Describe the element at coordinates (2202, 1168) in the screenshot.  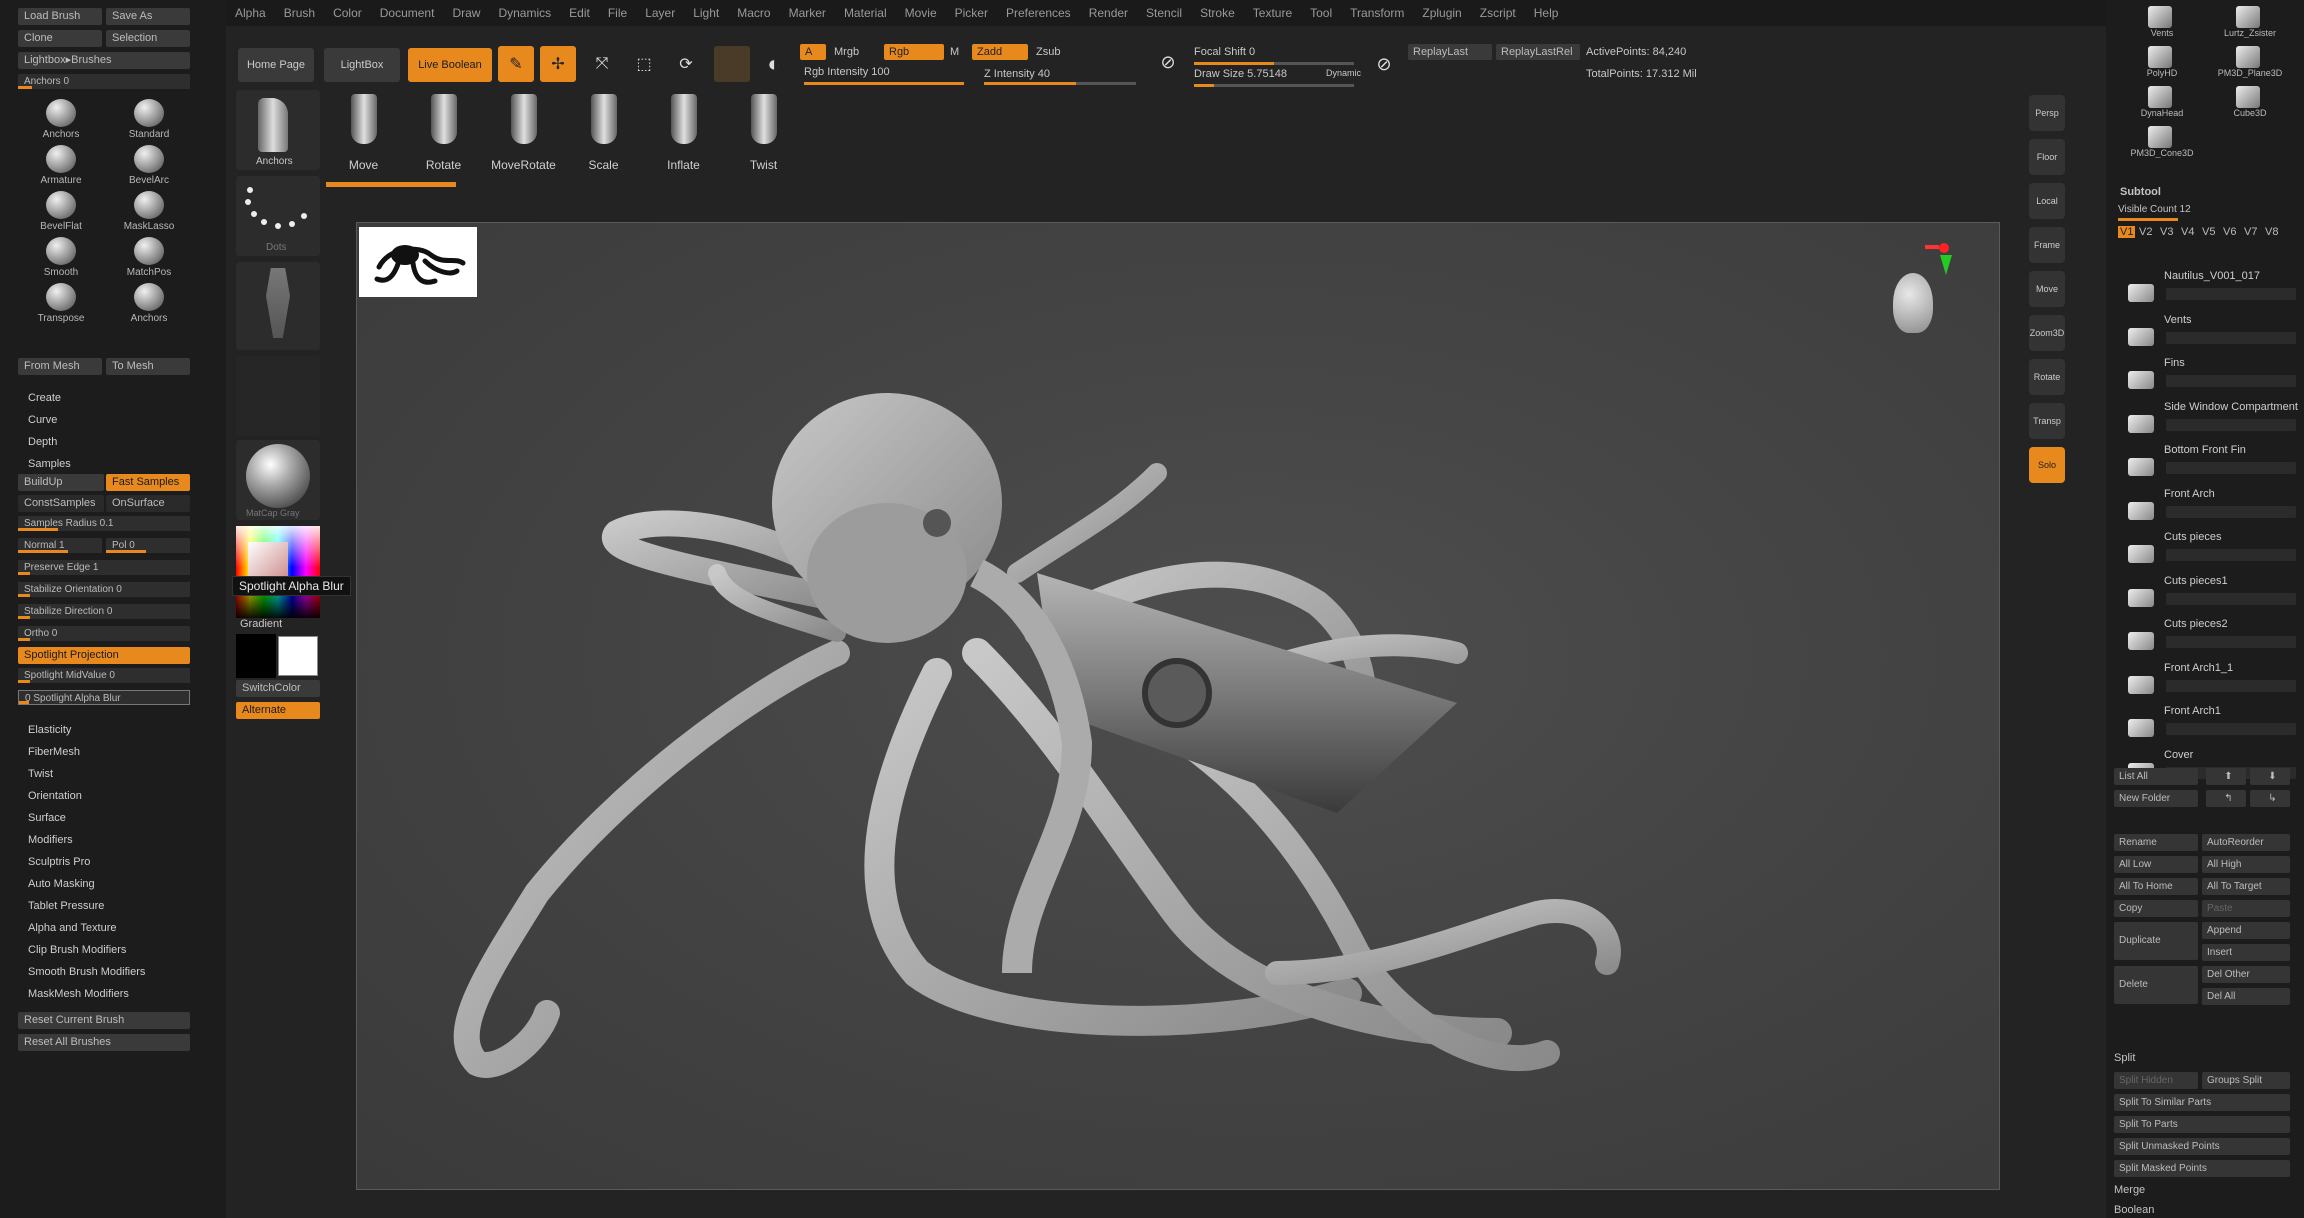
I see `split-masked-points-button: Split Masked Points` at that location.